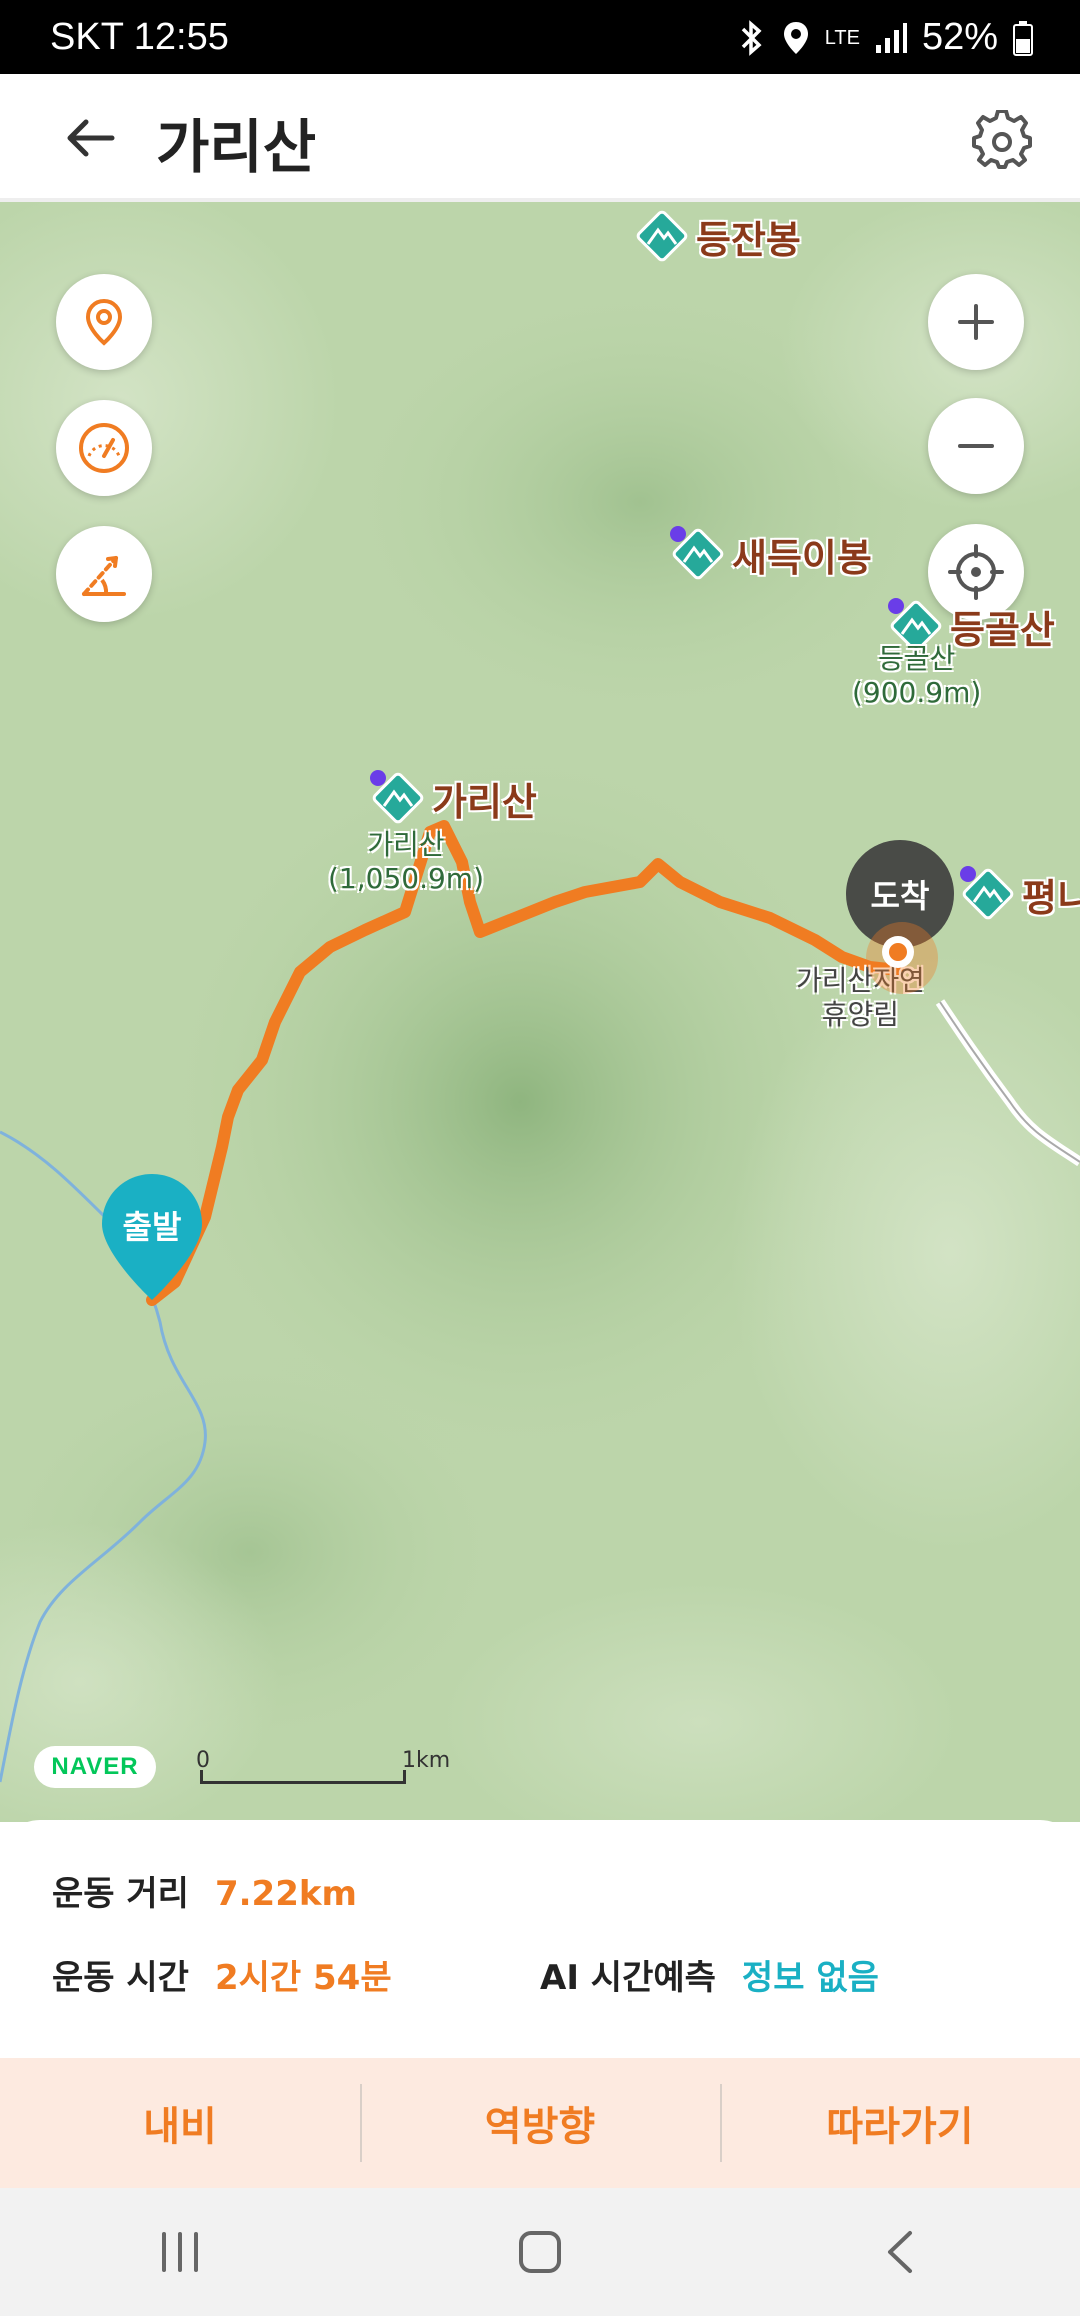 This screenshot has height=2316, width=1080. What do you see at coordinates (810, 1978) in the screenshot?
I see `ai-value: 정보 없음` at bounding box center [810, 1978].